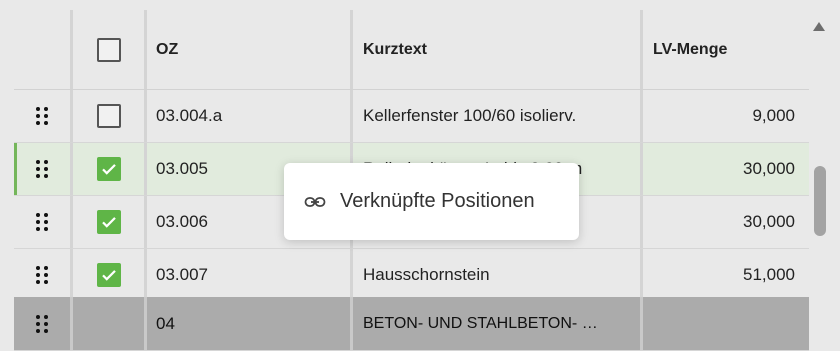 This screenshot has width=840, height=351. What do you see at coordinates (769, 274) in the screenshot?
I see `cell-lv-menge: 51,000` at bounding box center [769, 274].